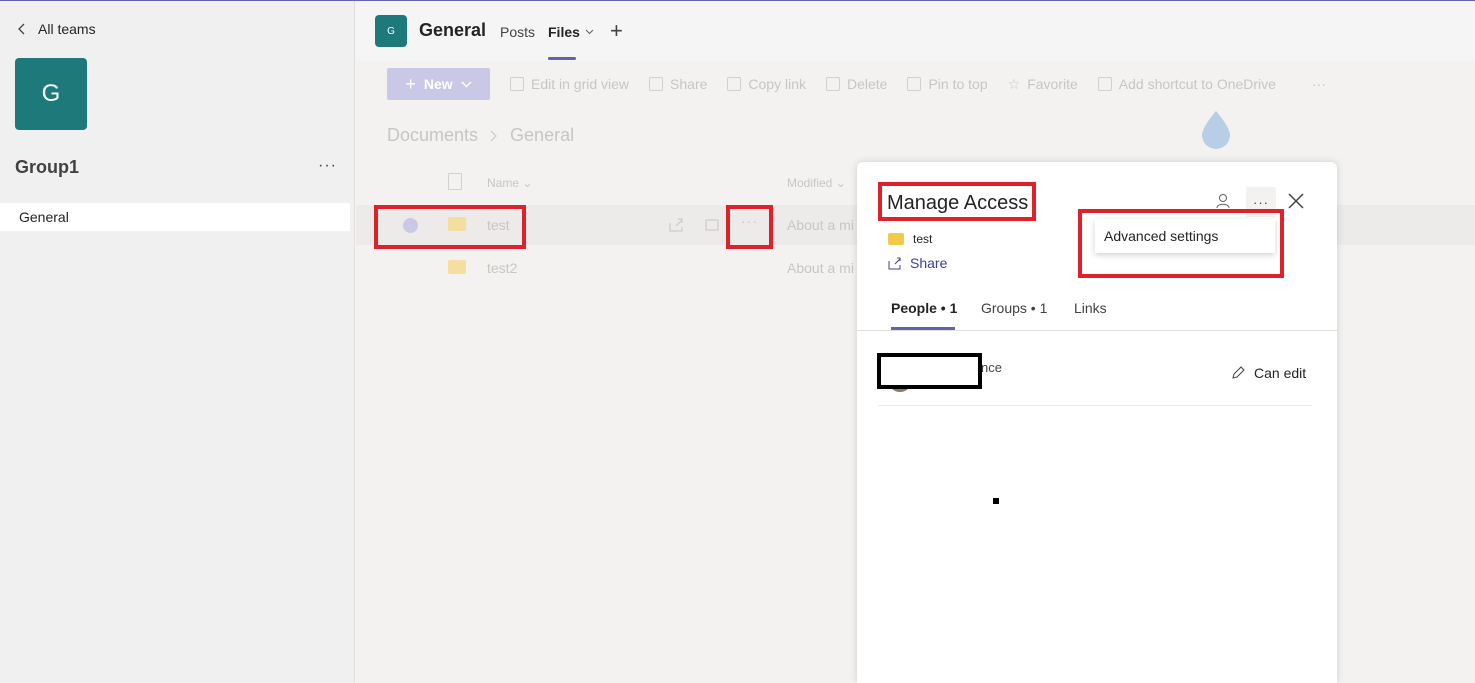 The width and height of the screenshot is (1475, 683). I want to click on channel-item-general: General, so click(175, 217).